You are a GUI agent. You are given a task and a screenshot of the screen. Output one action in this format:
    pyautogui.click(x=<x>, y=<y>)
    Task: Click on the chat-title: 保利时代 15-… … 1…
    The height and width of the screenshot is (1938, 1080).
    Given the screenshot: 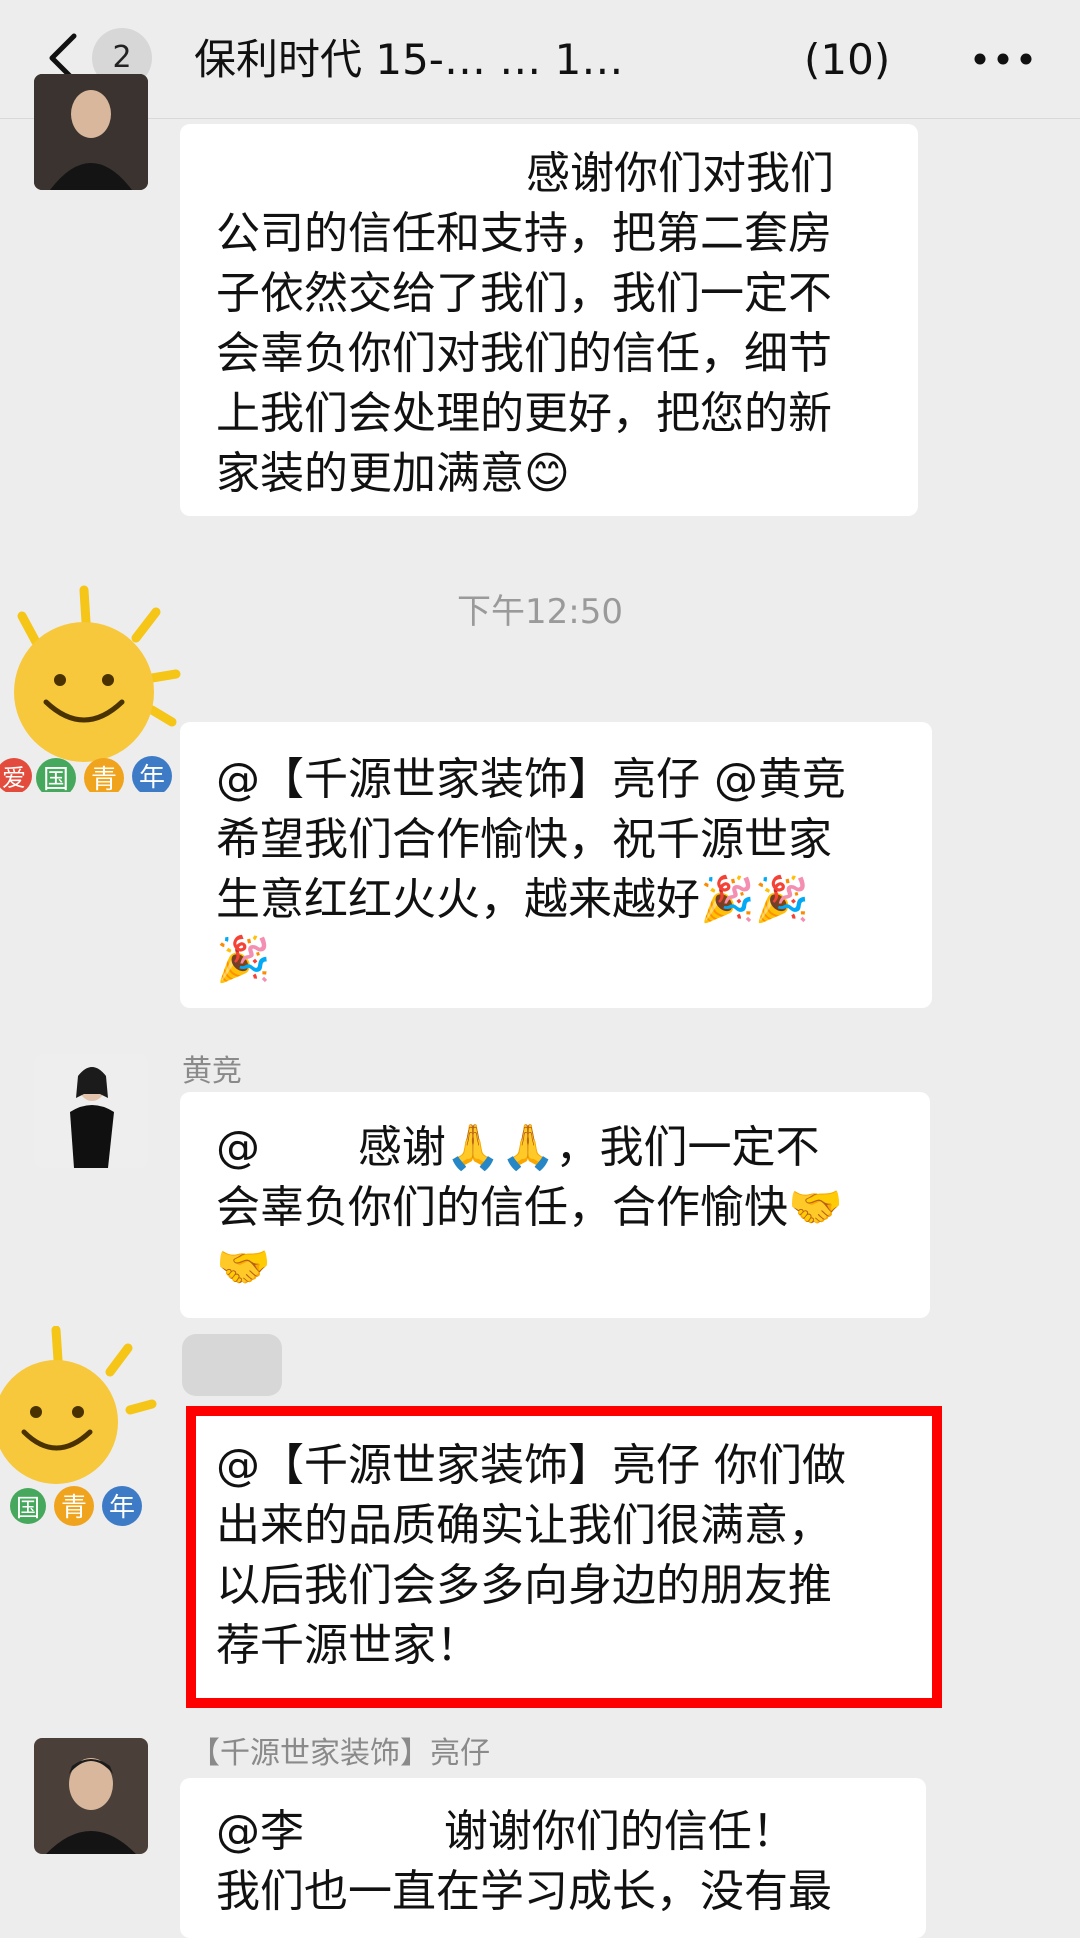 What is the action you would take?
    pyautogui.click(x=409, y=59)
    